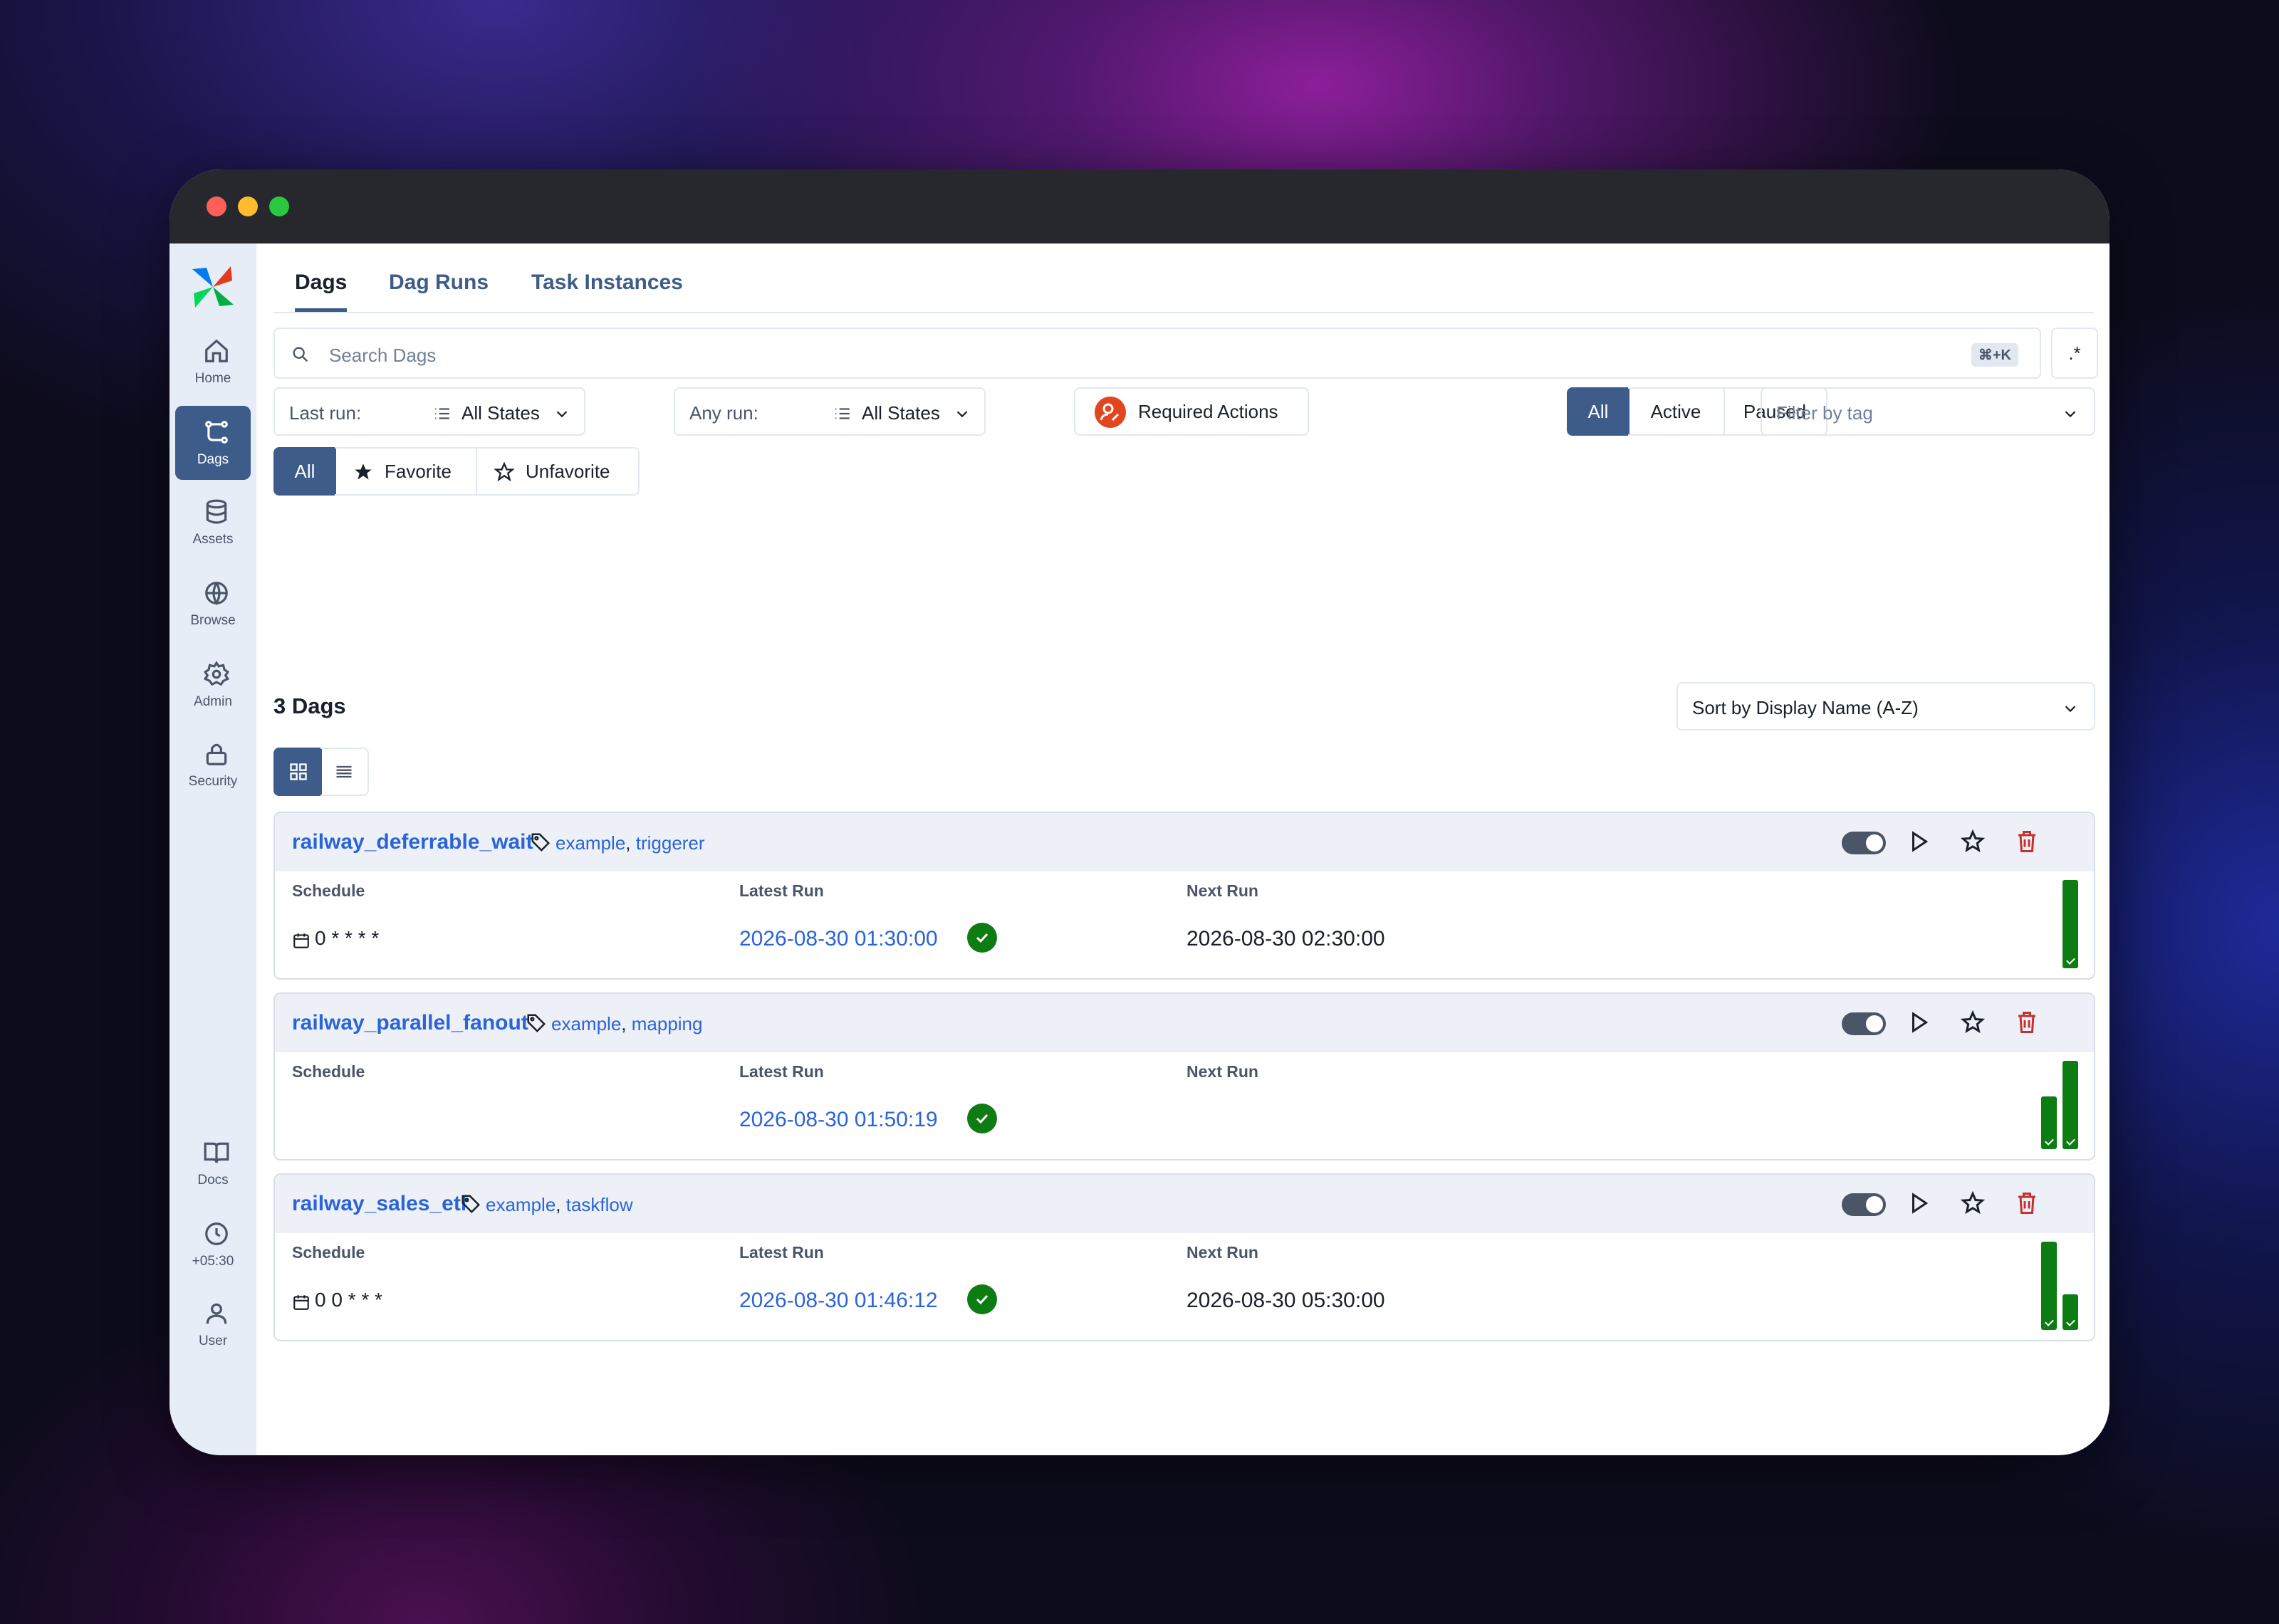  Describe the element at coordinates (213, 1180) in the screenshot. I see `sidebar-item-label: Docs` at that location.